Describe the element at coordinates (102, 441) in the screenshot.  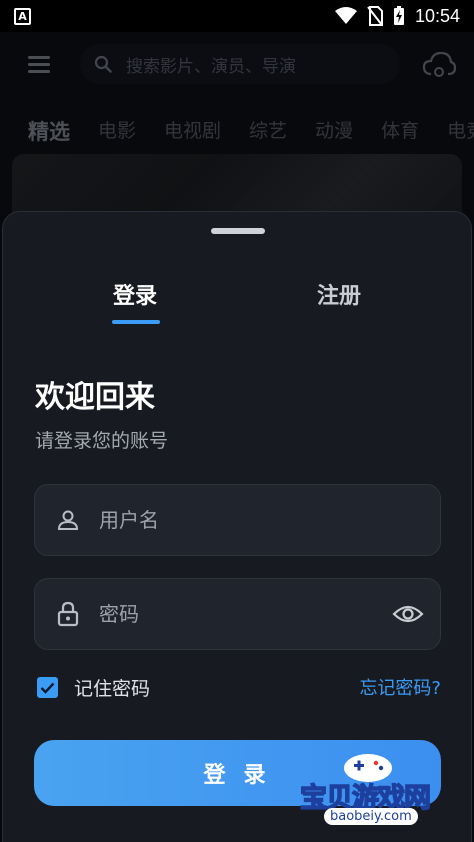
I see `welcome-subtitle: 请登录您的账号` at that location.